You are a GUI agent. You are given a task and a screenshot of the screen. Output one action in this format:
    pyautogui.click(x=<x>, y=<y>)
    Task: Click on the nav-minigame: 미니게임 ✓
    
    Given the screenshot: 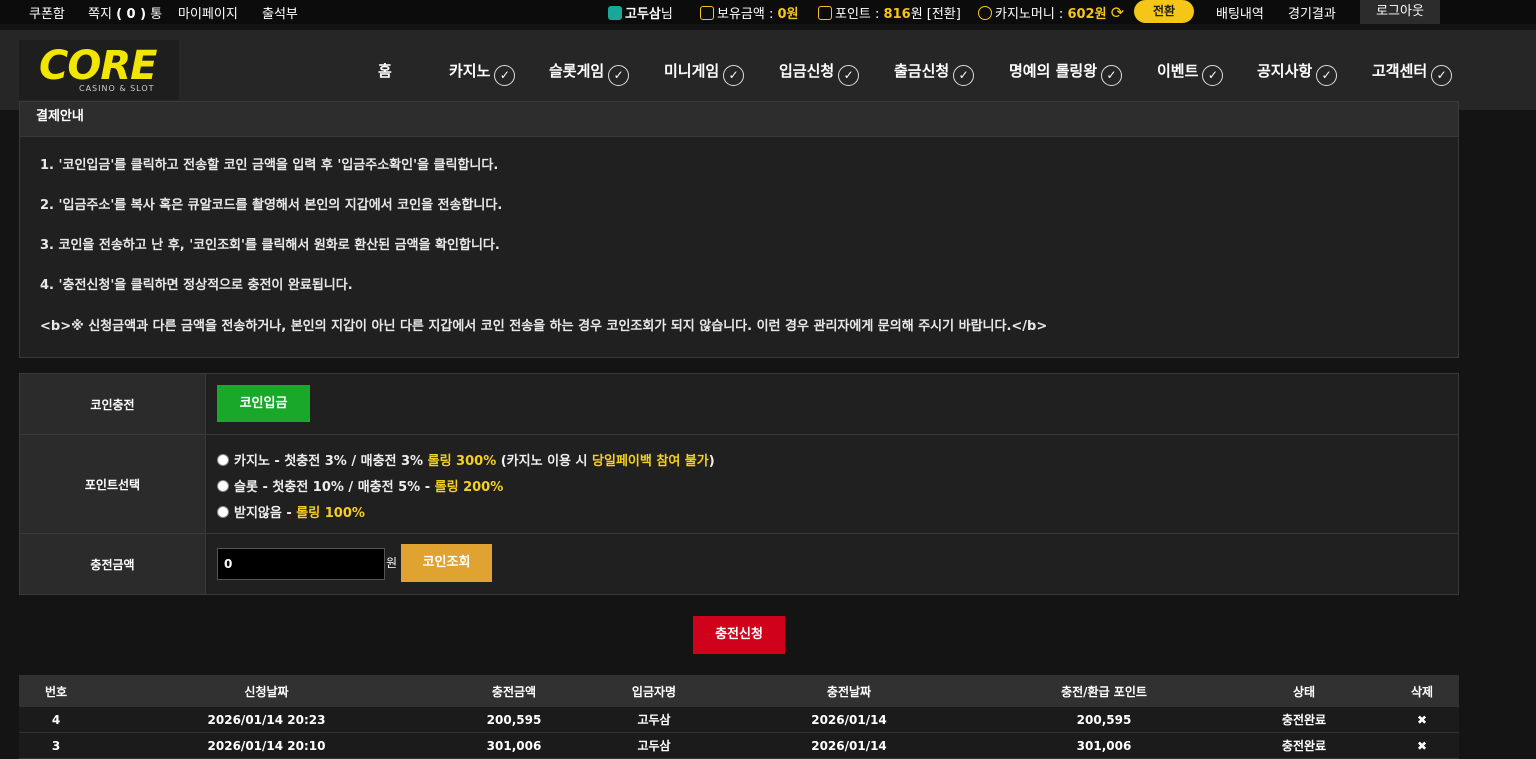 What is the action you would take?
    pyautogui.click(x=704, y=73)
    